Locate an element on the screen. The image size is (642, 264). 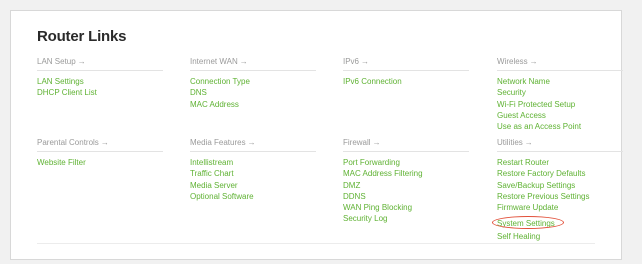
section-parental-controls: Parental Controls → Website Filter is located at coordinates (112, 152).